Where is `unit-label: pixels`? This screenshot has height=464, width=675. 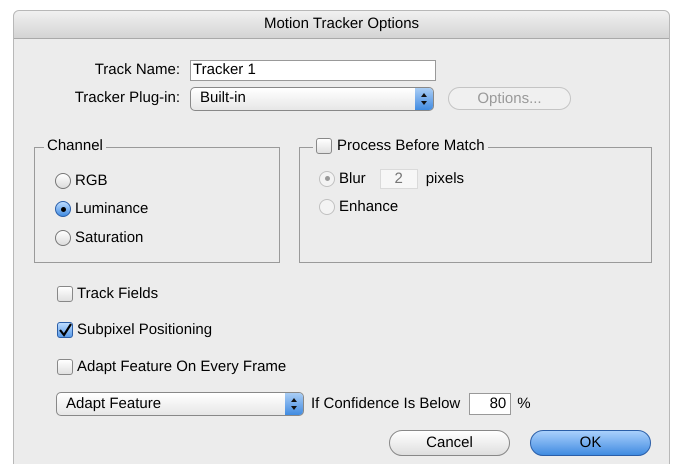
unit-label: pixels is located at coordinates (445, 178).